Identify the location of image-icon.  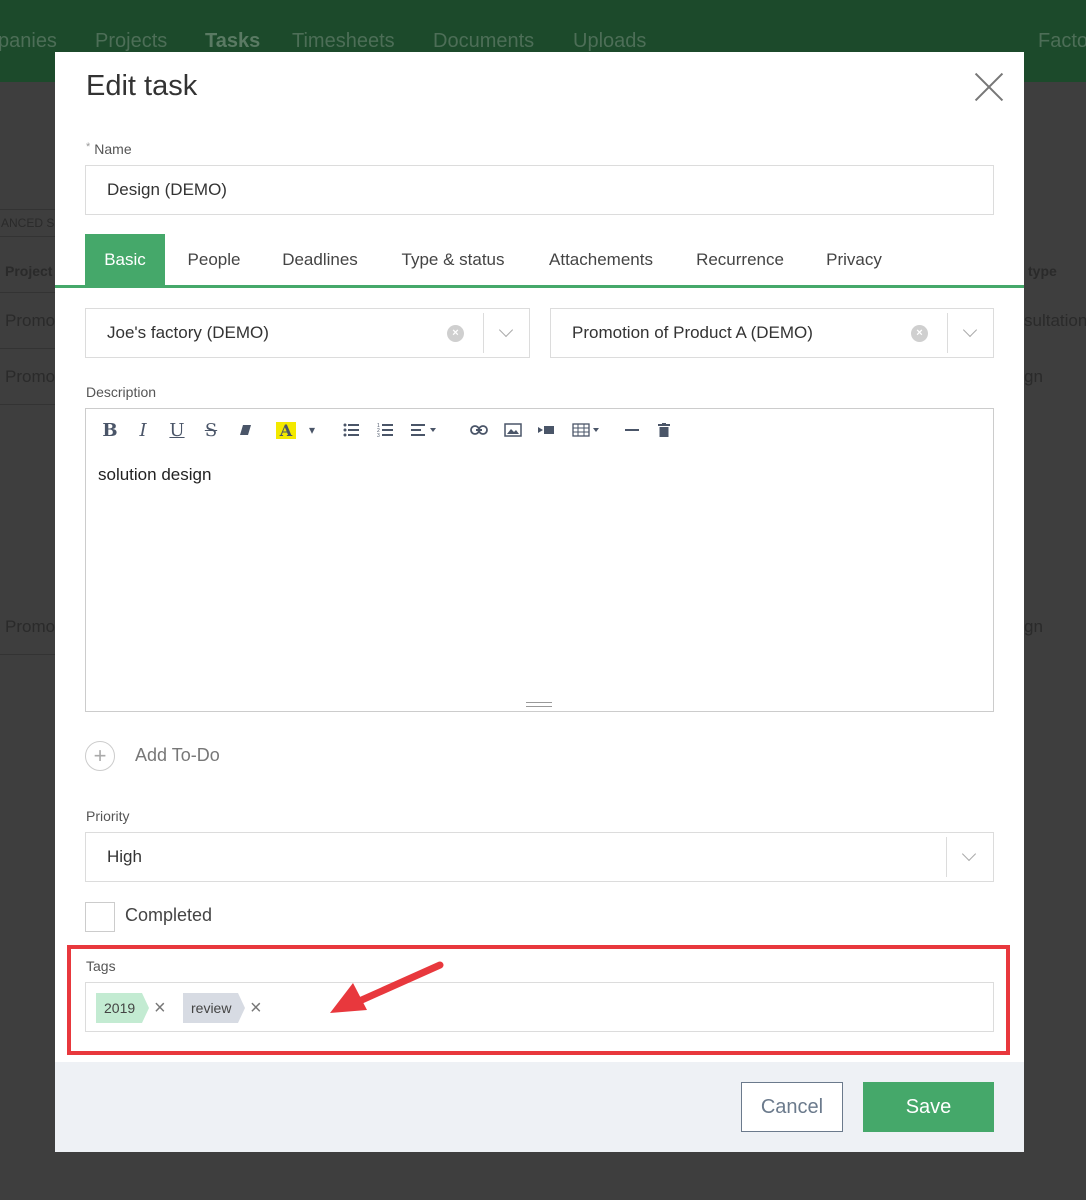
(513, 430).